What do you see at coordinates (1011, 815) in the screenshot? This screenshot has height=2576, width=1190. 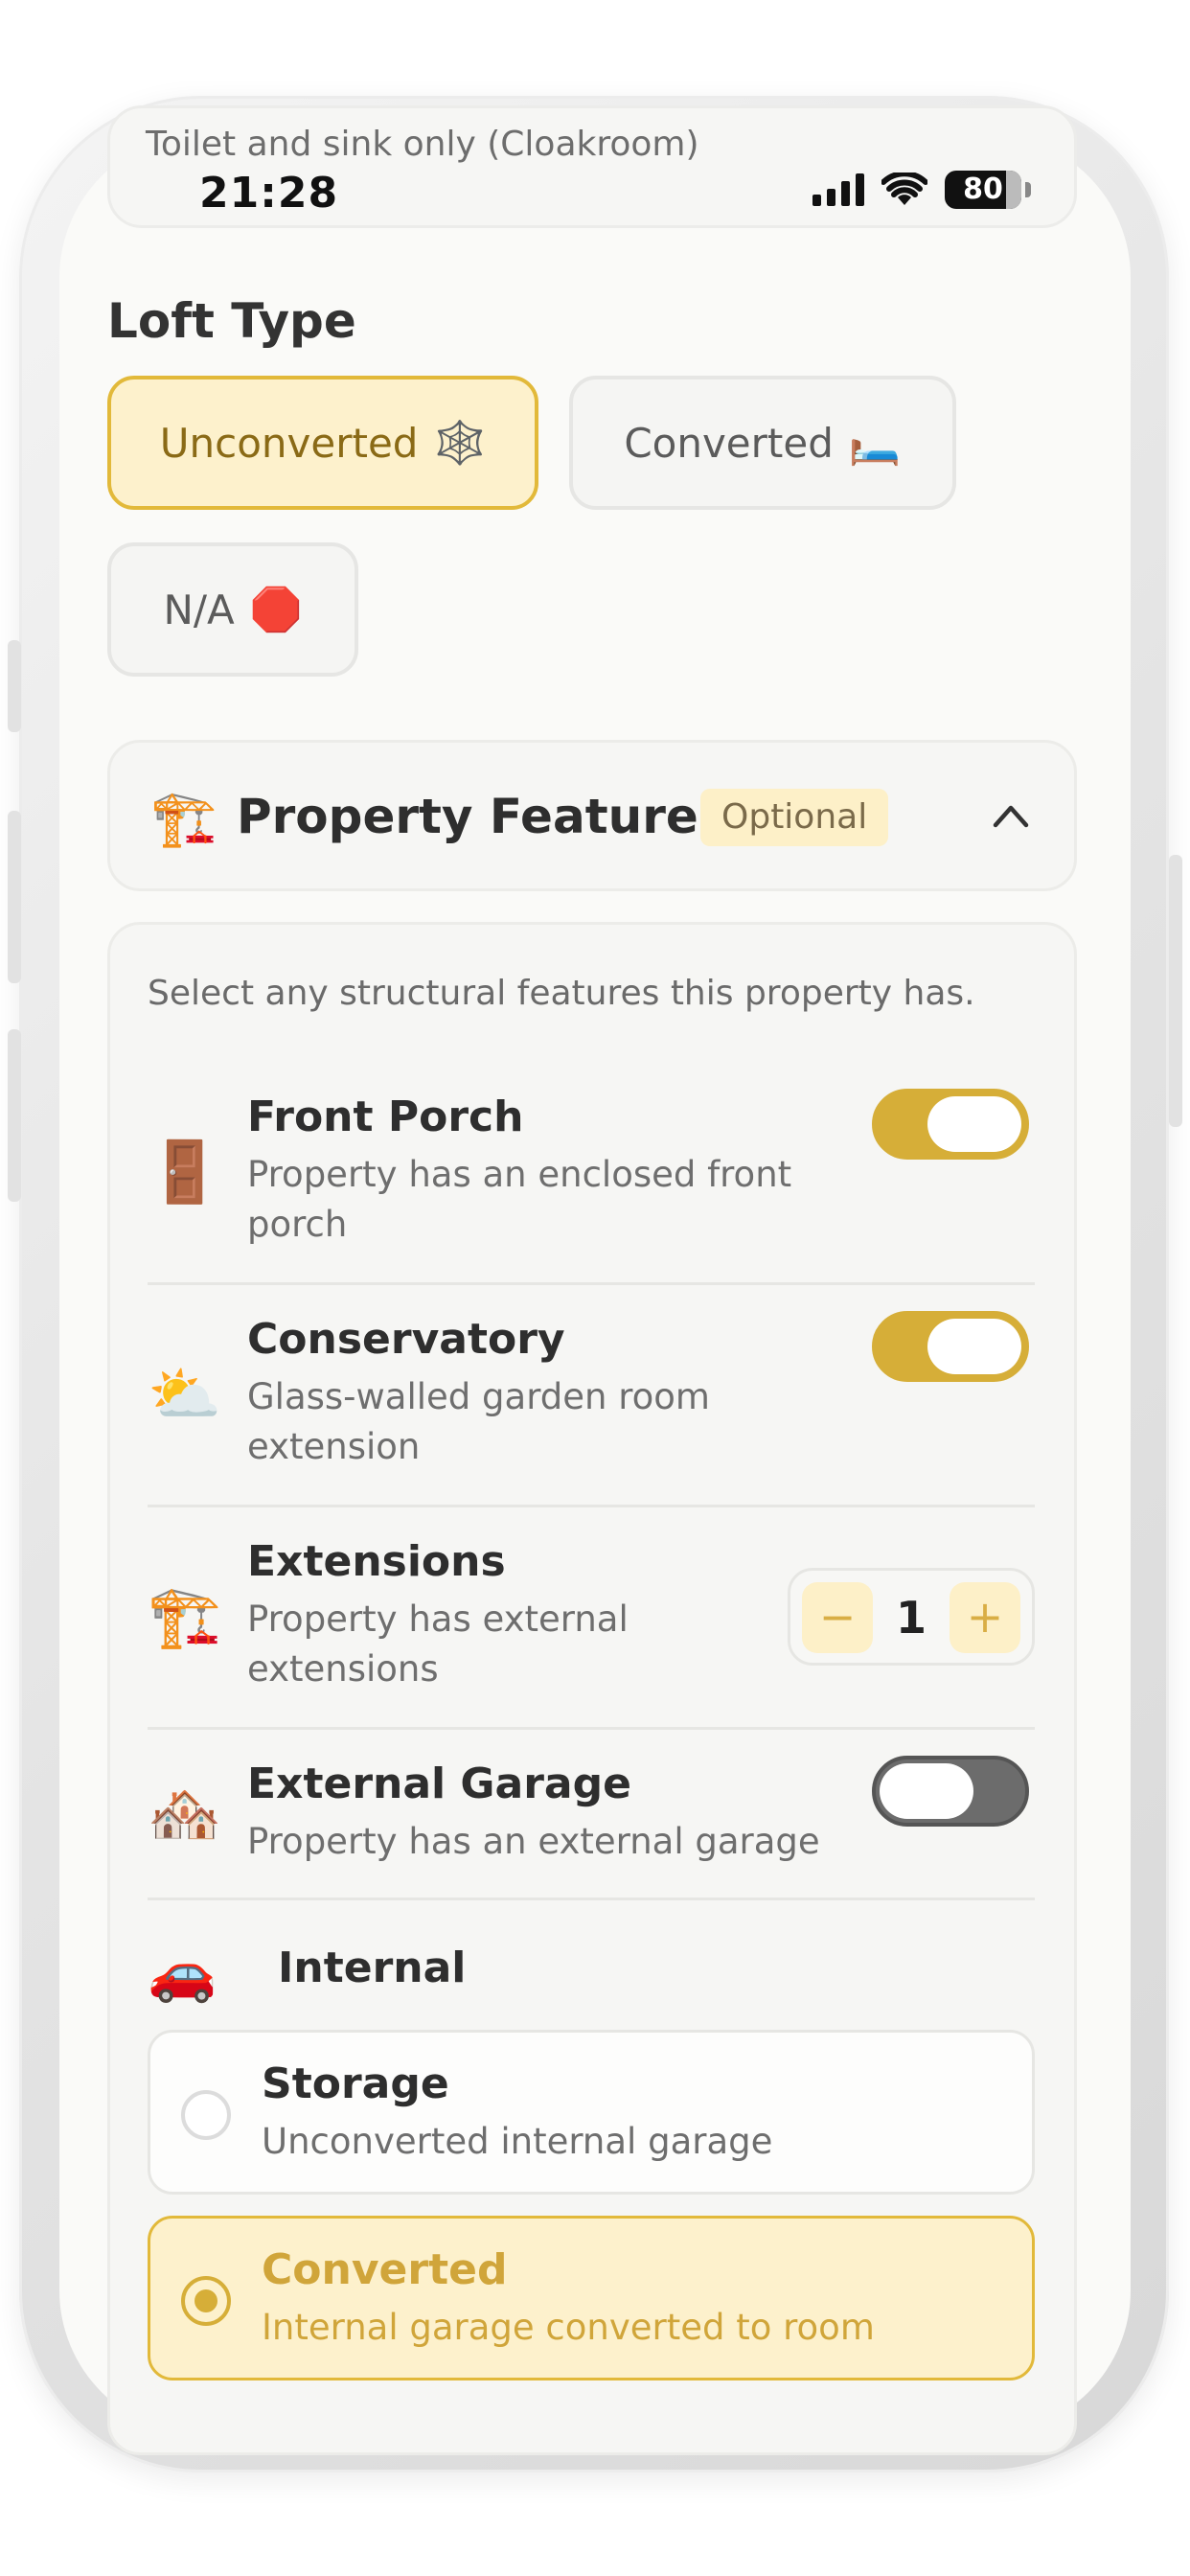 I see `chevron-up-icon` at bounding box center [1011, 815].